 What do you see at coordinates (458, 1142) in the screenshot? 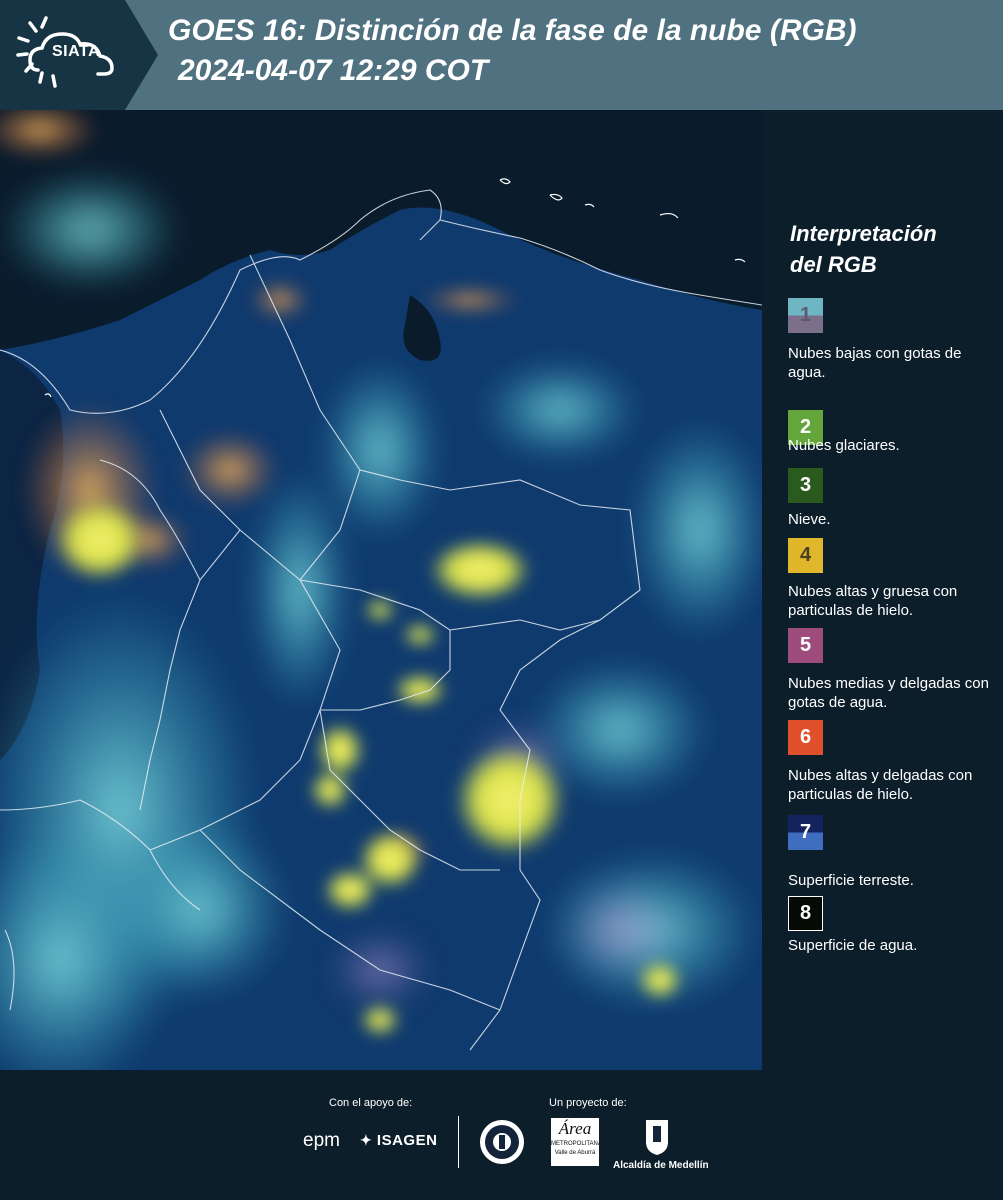
I see `footer-divider` at bounding box center [458, 1142].